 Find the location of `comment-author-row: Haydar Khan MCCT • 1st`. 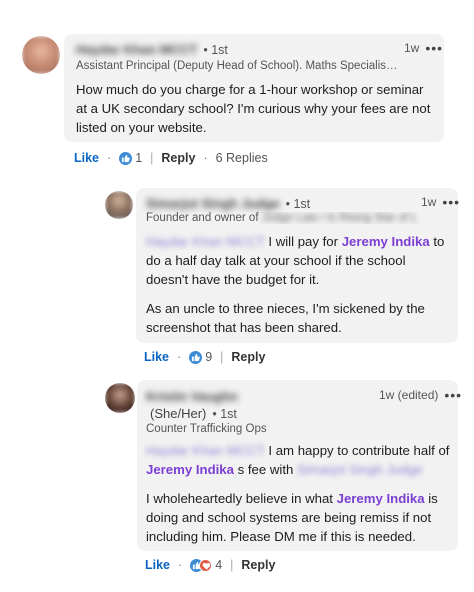

comment-author-row: Haydar Khan MCCT • 1st is located at coordinates (152, 49).